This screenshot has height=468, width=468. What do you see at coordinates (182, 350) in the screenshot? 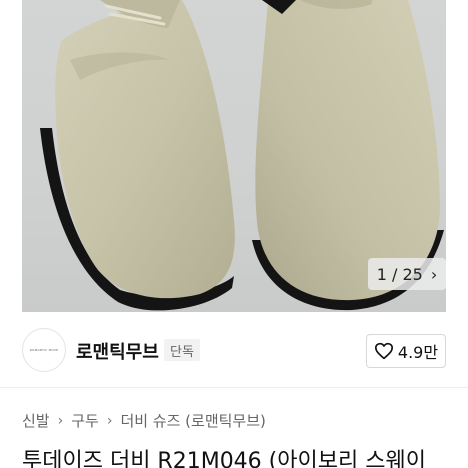
I see `exclusive-badge: 단독` at bounding box center [182, 350].